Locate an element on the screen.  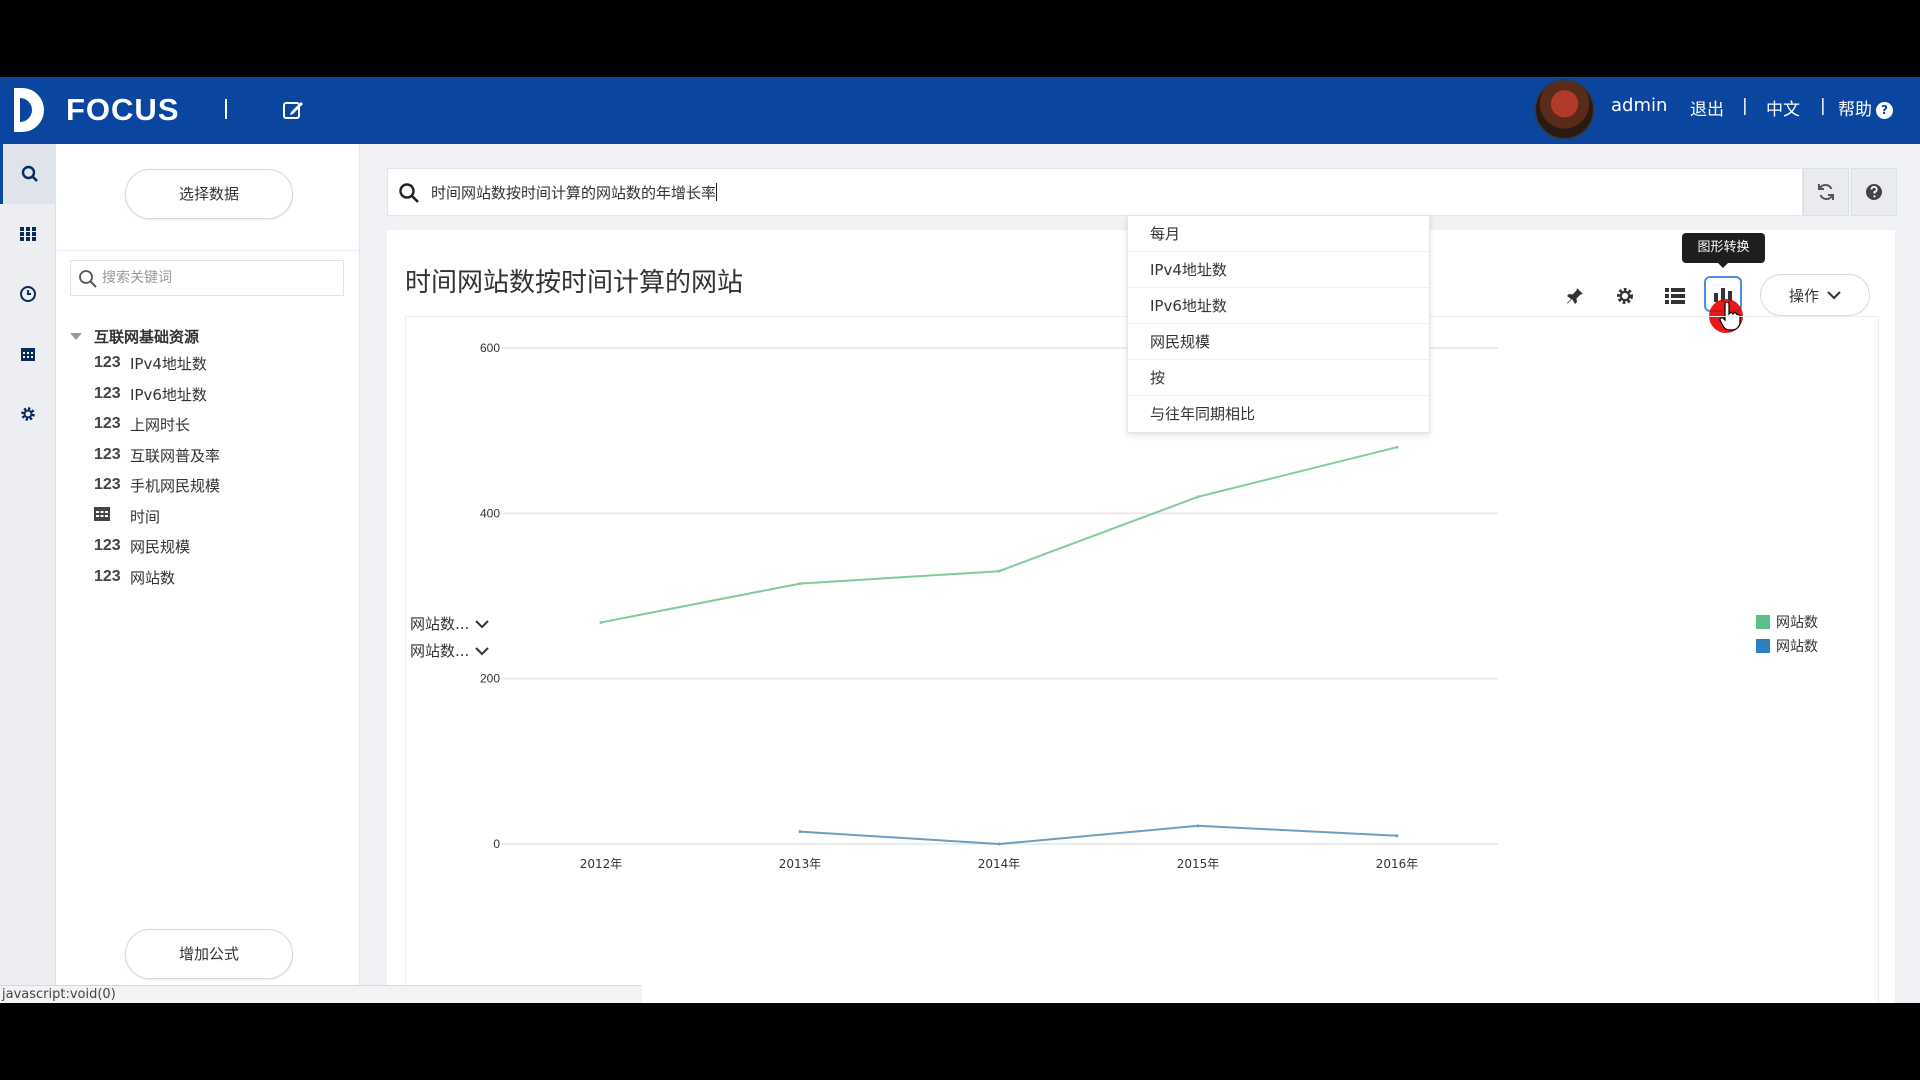
pin-button is located at coordinates (1575, 296).